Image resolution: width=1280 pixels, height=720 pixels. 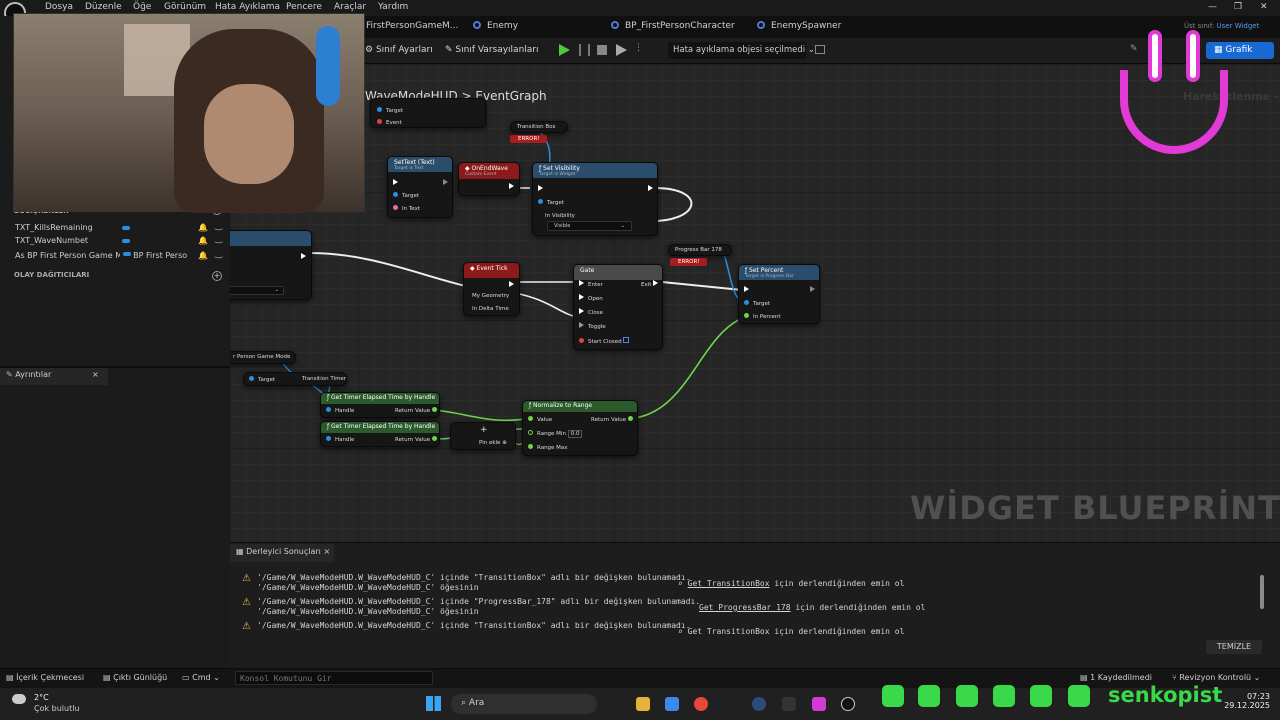 What do you see at coordinates (1262, 592) in the screenshot?
I see `scrollbar` at bounding box center [1262, 592].